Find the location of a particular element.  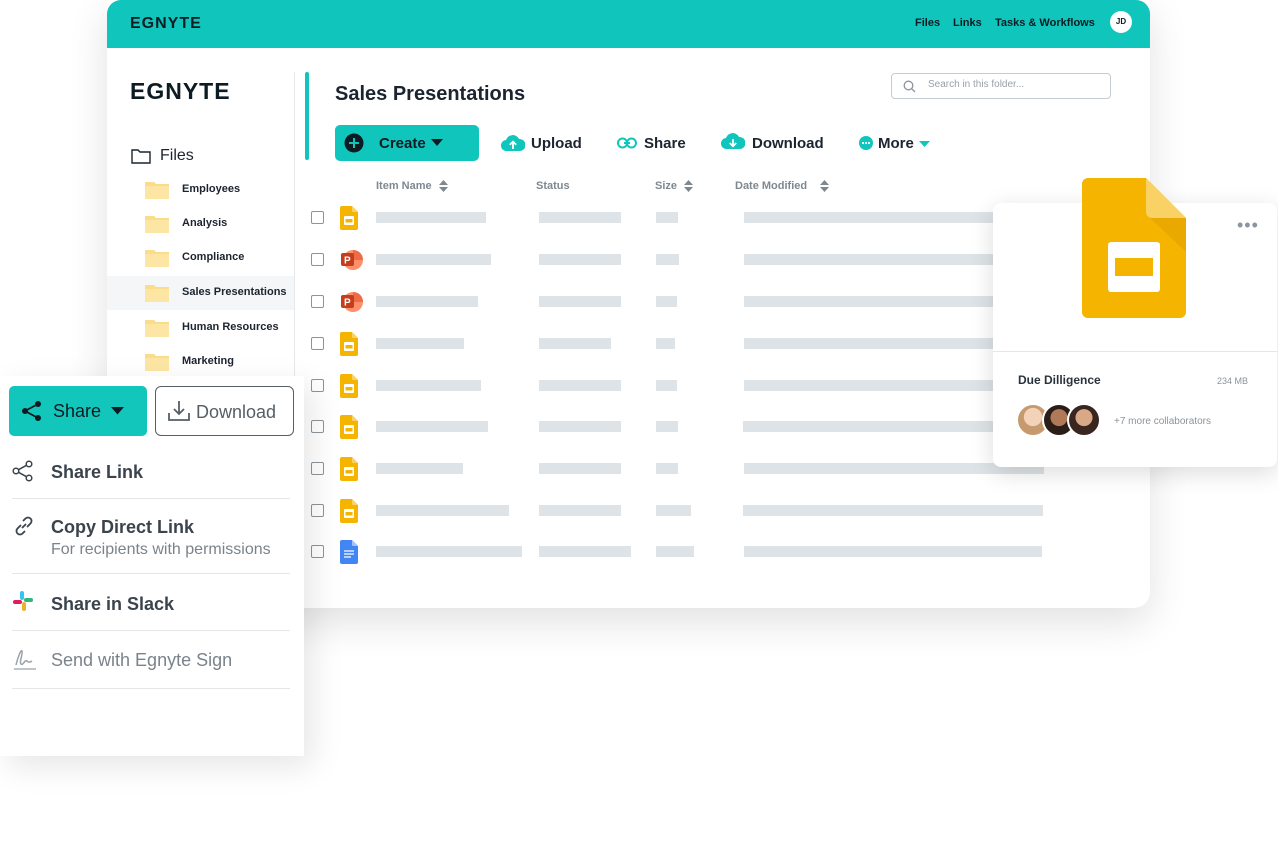

share-button-label: Share is located at coordinates (77, 411).